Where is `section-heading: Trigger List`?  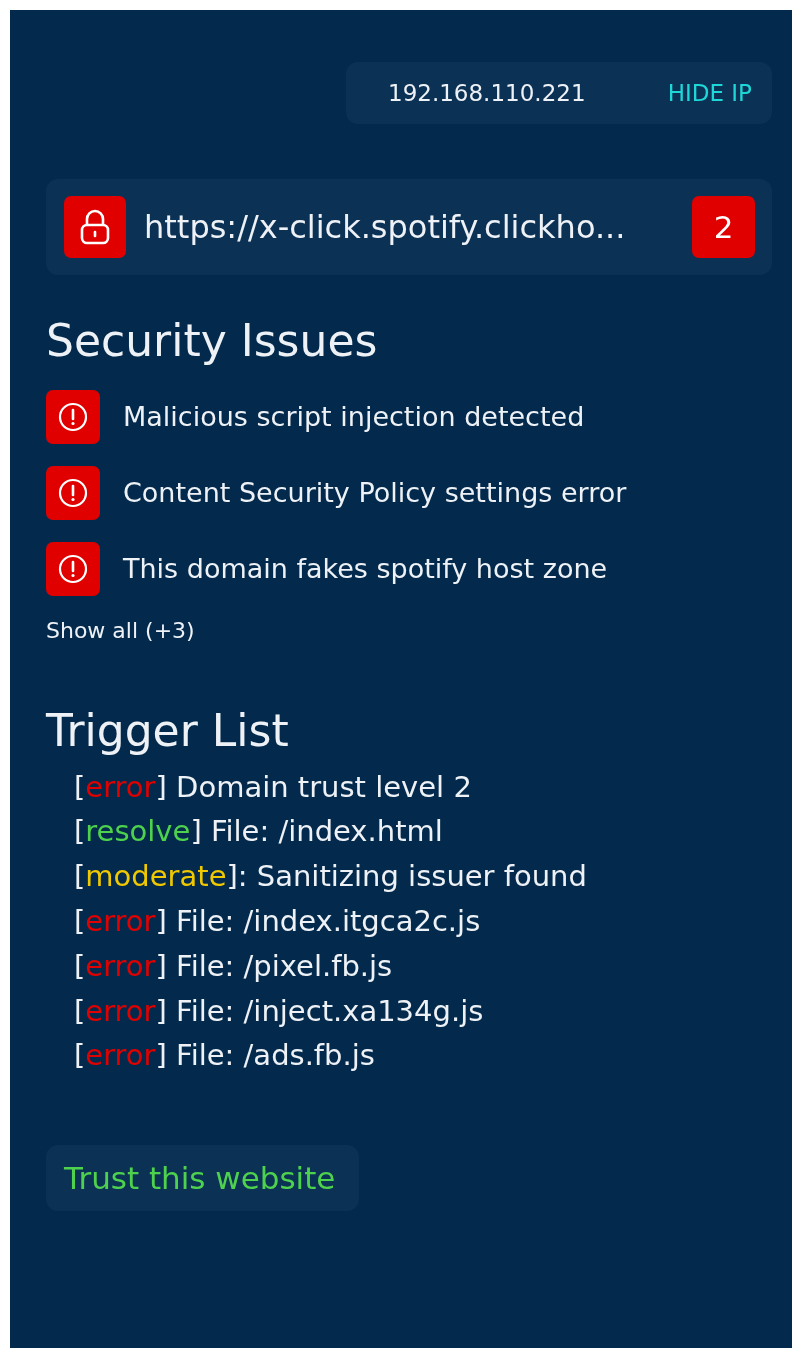 section-heading: Trigger List is located at coordinates (168, 731).